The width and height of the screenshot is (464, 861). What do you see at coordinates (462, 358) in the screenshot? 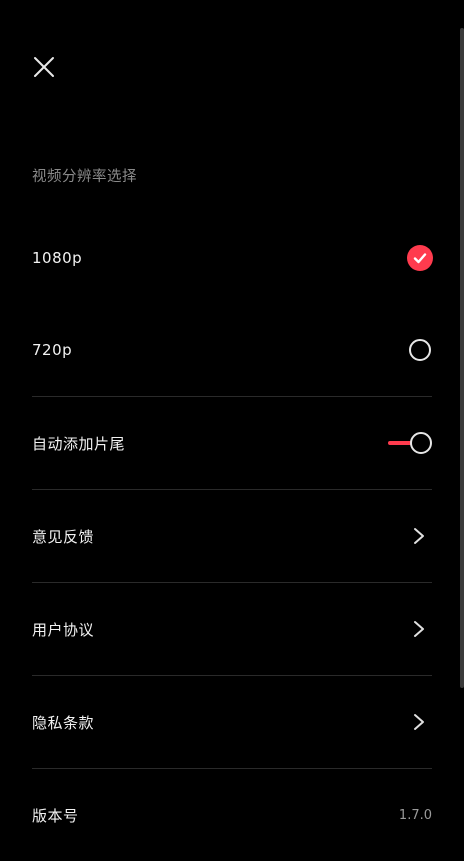
I see `scrollbar` at bounding box center [462, 358].